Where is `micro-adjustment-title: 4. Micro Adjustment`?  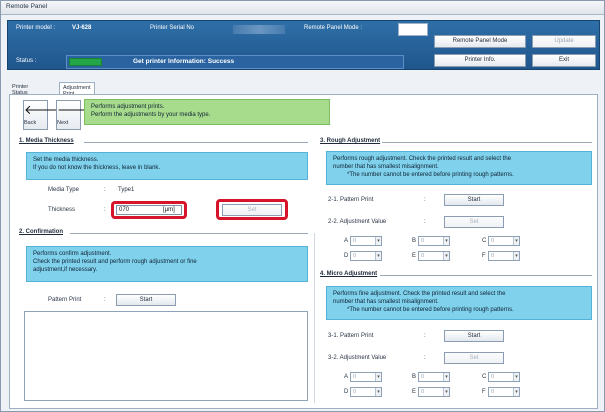
micro-adjustment-title: 4. Micro Adjustment is located at coordinates (349, 274).